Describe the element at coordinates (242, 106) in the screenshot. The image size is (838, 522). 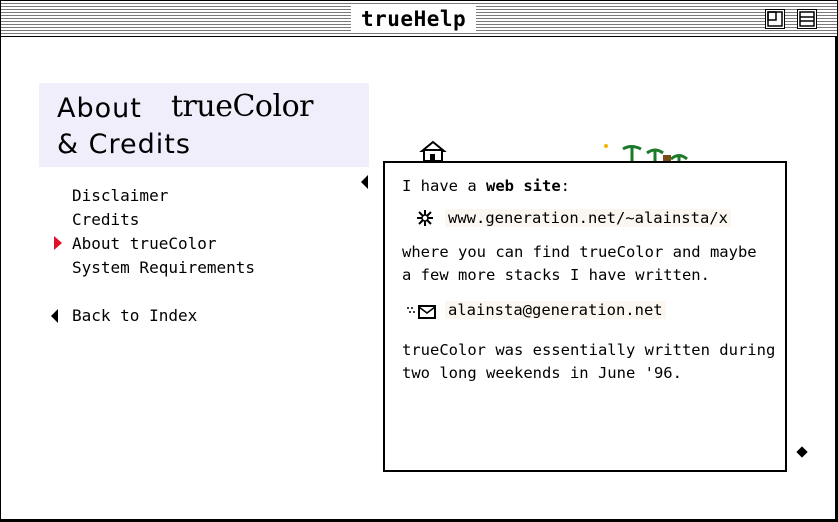
I see `heading-brand: trueColor` at that location.